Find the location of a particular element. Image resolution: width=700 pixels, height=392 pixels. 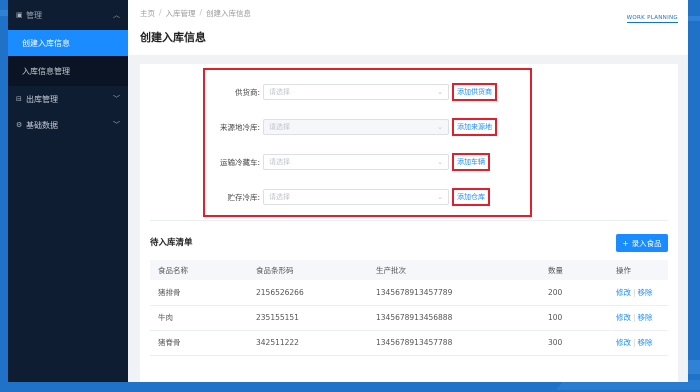

sidebar-item-inbound: ▣ 管理 ︿ is located at coordinates (68, 15).